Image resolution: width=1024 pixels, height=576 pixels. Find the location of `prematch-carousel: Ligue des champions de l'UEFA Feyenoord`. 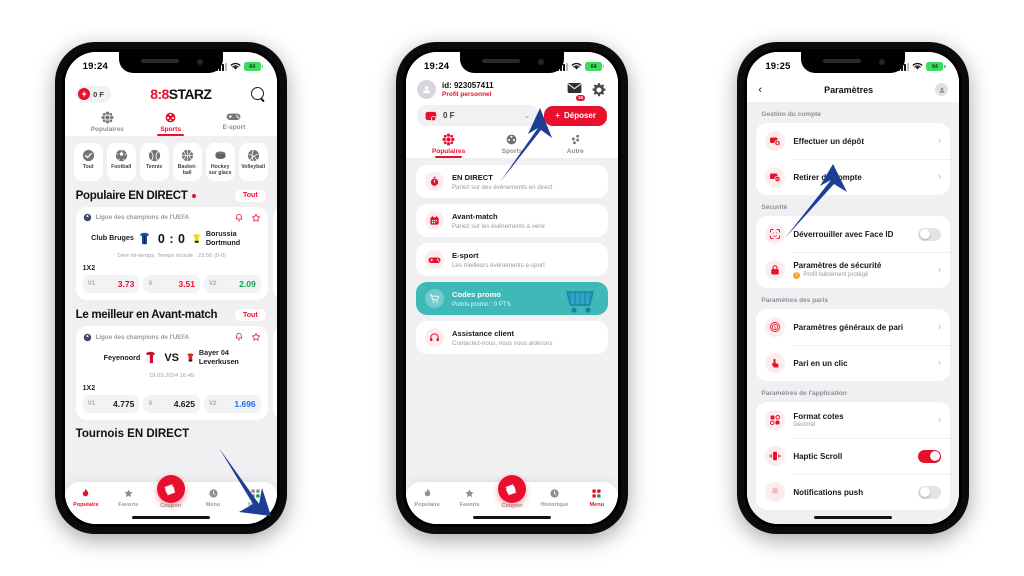

prematch-carousel: Ligue des champions de l'UEFA Feyenoord is located at coordinates (171, 373).